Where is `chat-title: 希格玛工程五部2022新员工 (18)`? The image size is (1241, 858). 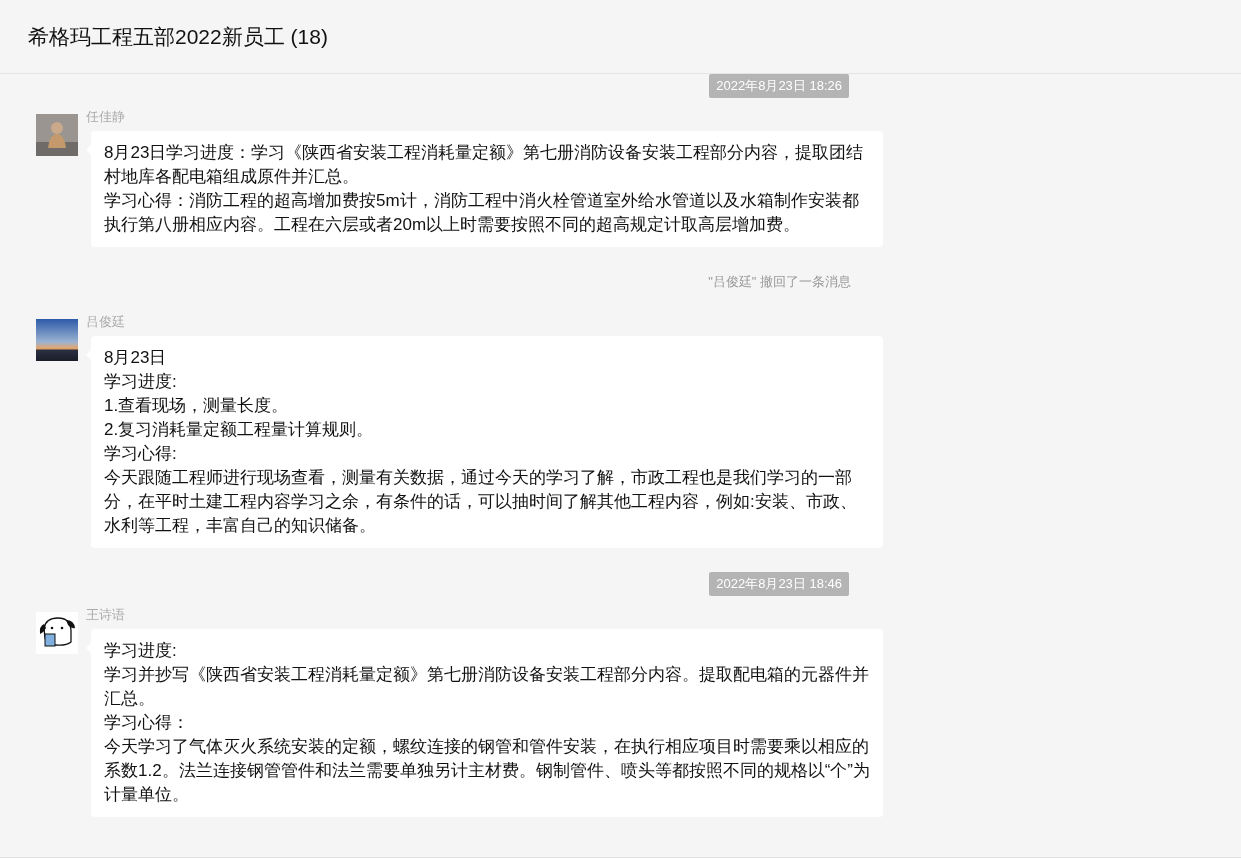
chat-title: 希格玛工程五部2022新员工 (18) is located at coordinates (178, 36).